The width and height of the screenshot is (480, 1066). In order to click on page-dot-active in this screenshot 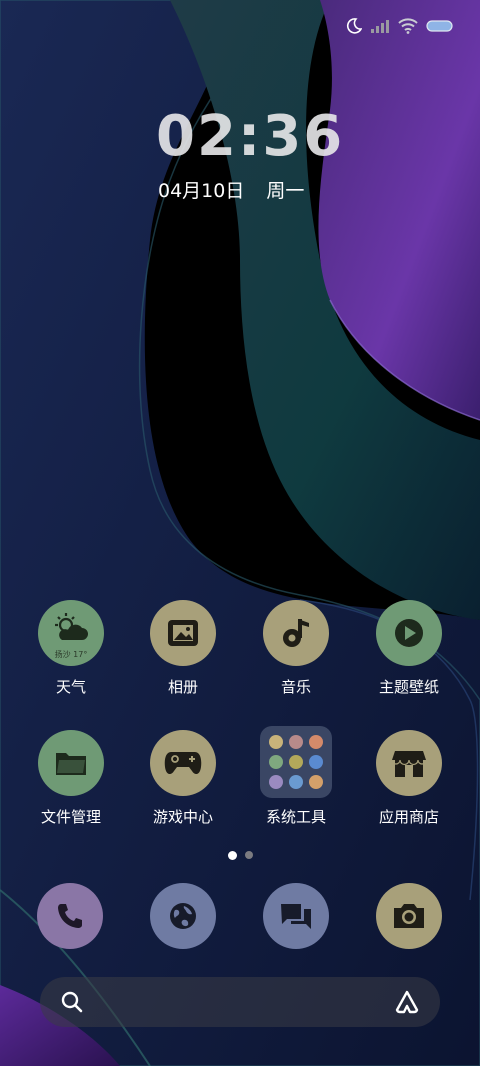, I will do `click(232, 855)`.